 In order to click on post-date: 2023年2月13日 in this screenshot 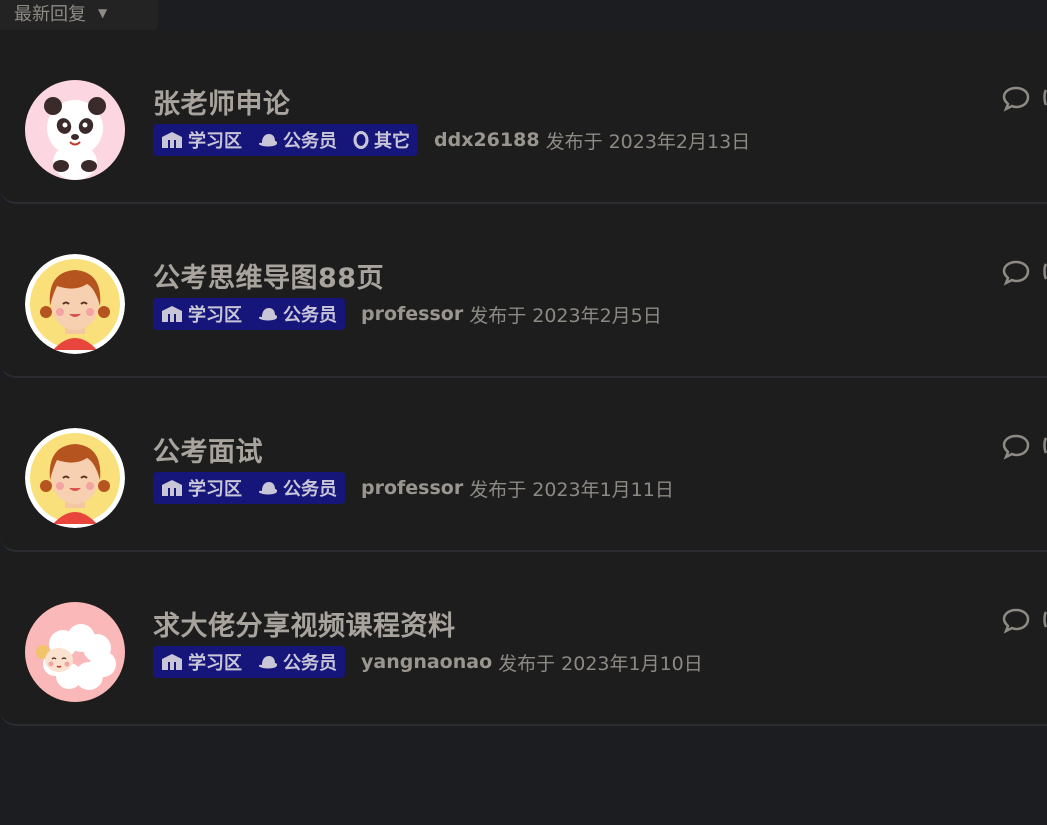, I will do `click(679, 141)`.